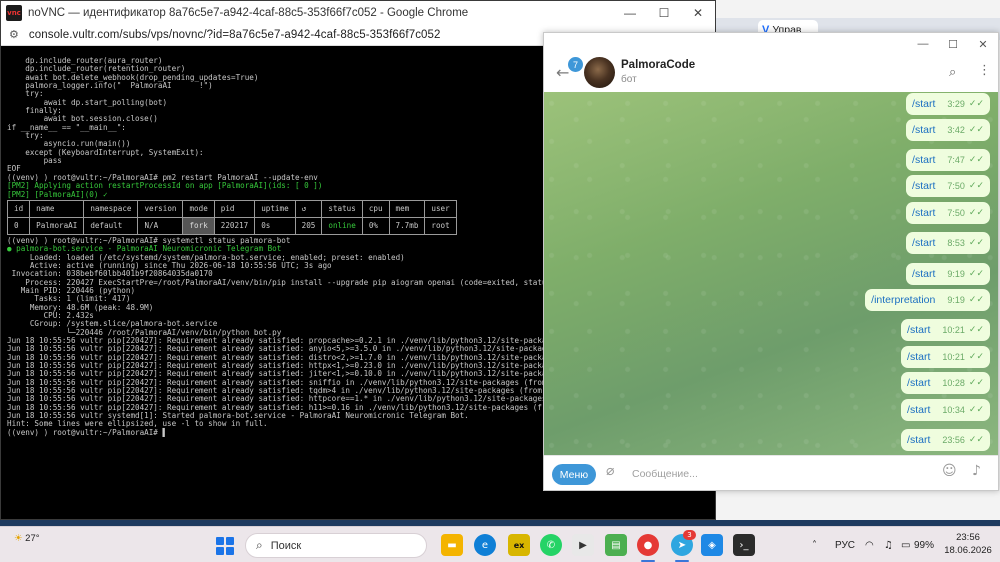 The height and width of the screenshot is (562, 1000). What do you see at coordinates (57, 225) in the screenshot?
I see `pm2-cell: PalmoraAI` at bounding box center [57, 225].